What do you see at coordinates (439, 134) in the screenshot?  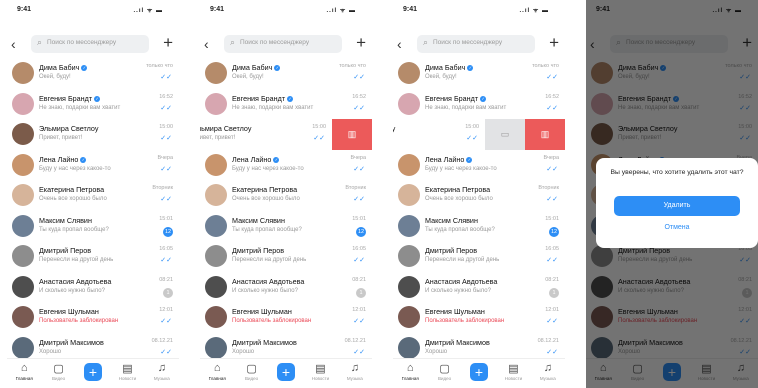 I see `chat-row-content: ьмира Светлоуивет, привет!15:00✓✓` at bounding box center [439, 134].